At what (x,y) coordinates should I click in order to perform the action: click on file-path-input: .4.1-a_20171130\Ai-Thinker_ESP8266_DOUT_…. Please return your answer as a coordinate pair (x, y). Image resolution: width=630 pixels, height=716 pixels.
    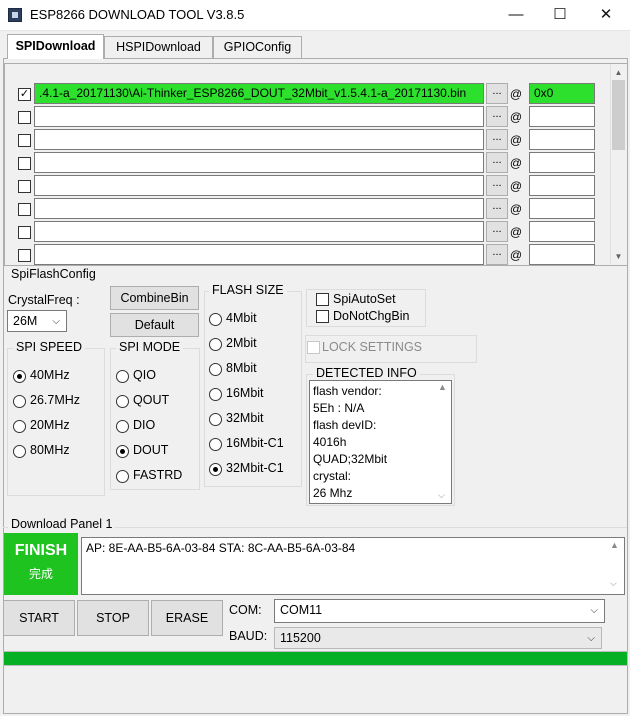
    Looking at the image, I should click on (259, 93).